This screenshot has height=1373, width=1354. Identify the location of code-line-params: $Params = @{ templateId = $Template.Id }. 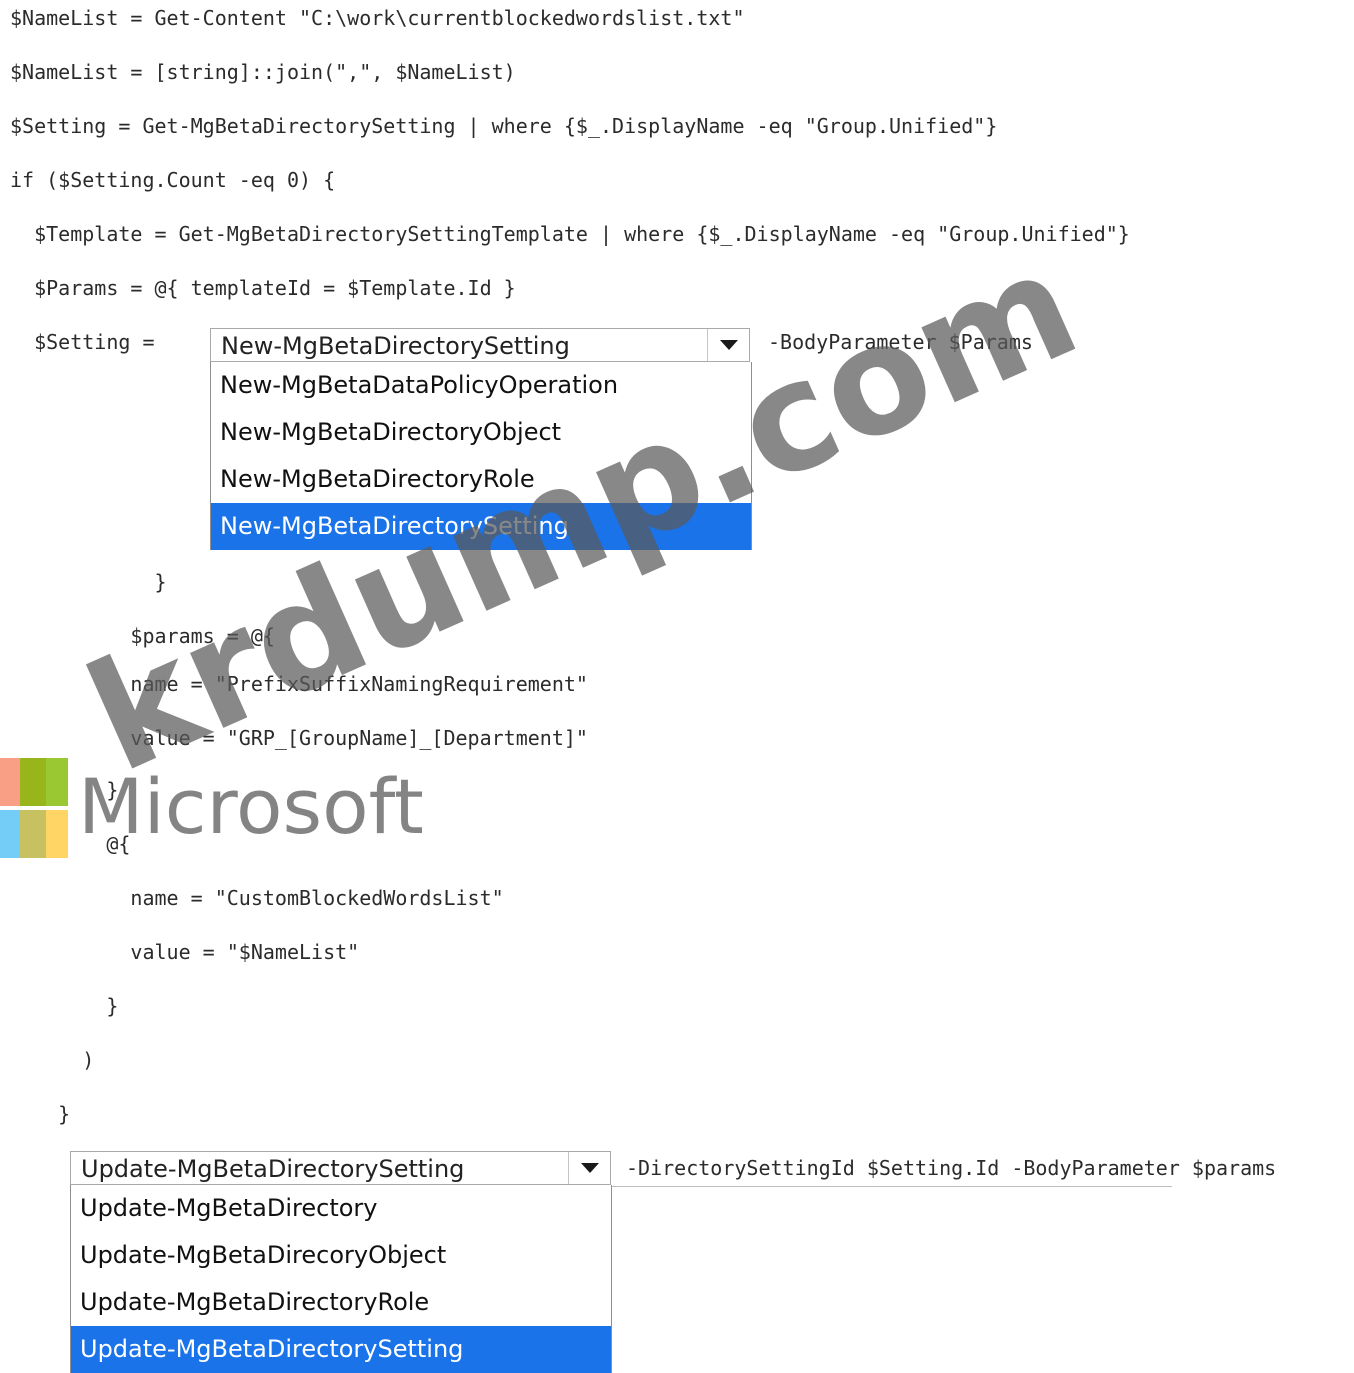
(263, 288).